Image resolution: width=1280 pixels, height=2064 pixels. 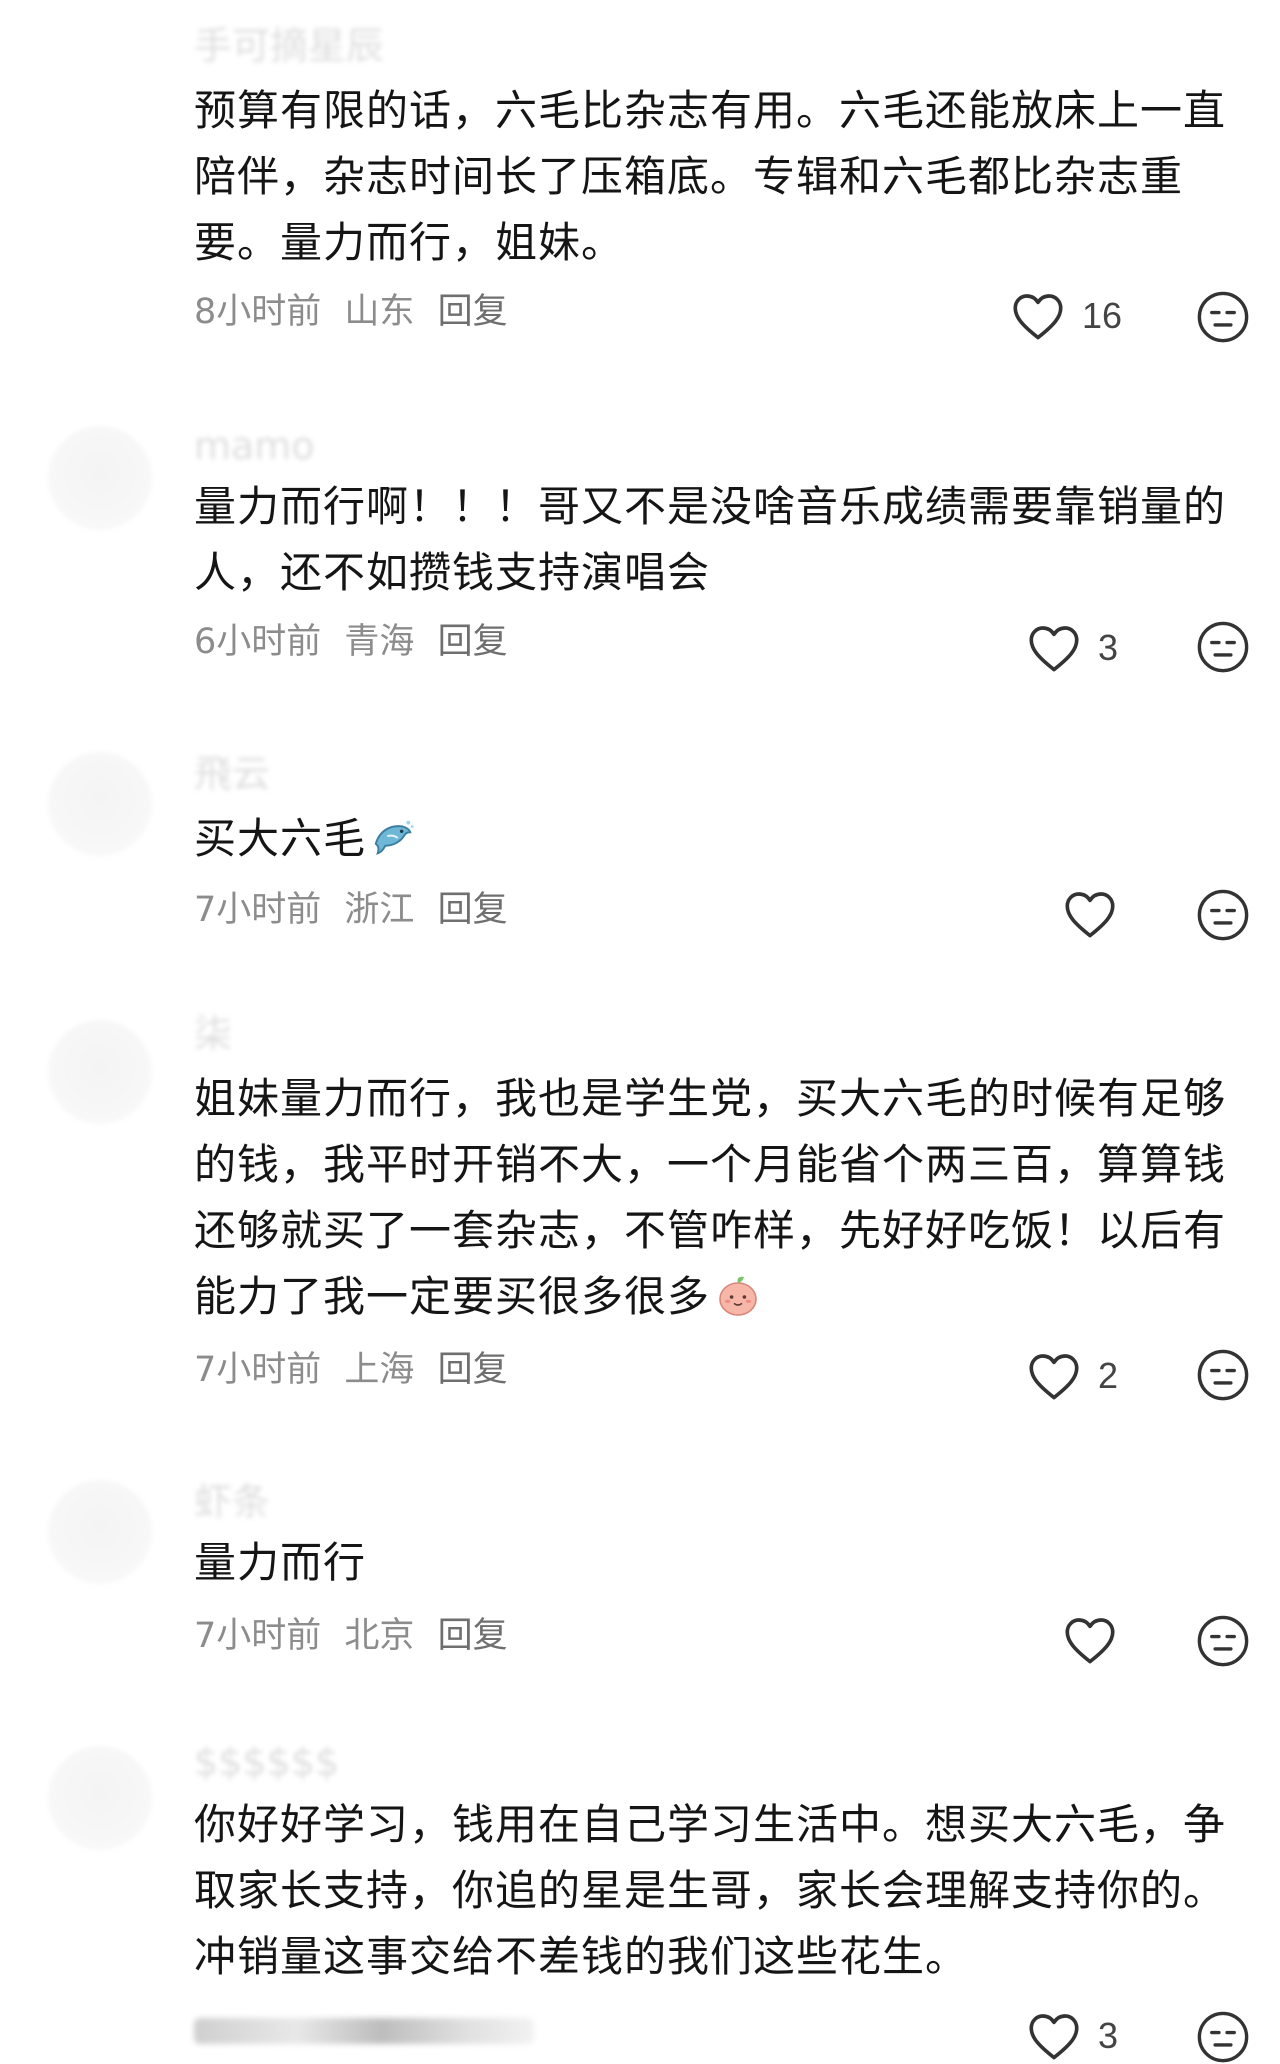 What do you see at coordinates (710, 539) in the screenshot?
I see `comment-text: 量力而行啊！！！哥又不是没啥音乐成绩需要靠销量的人，还不如攒钱支持演唱会` at bounding box center [710, 539].